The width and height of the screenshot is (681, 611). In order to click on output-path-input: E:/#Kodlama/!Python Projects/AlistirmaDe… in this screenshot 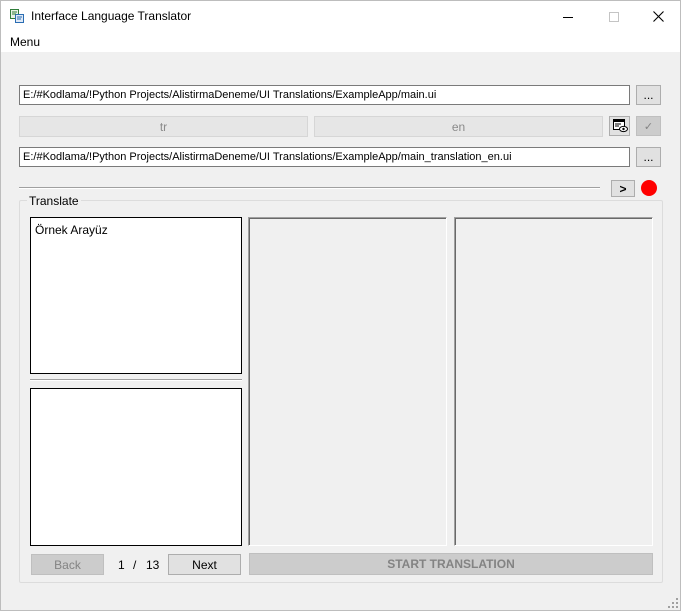, I will do `click(324, 157)`.